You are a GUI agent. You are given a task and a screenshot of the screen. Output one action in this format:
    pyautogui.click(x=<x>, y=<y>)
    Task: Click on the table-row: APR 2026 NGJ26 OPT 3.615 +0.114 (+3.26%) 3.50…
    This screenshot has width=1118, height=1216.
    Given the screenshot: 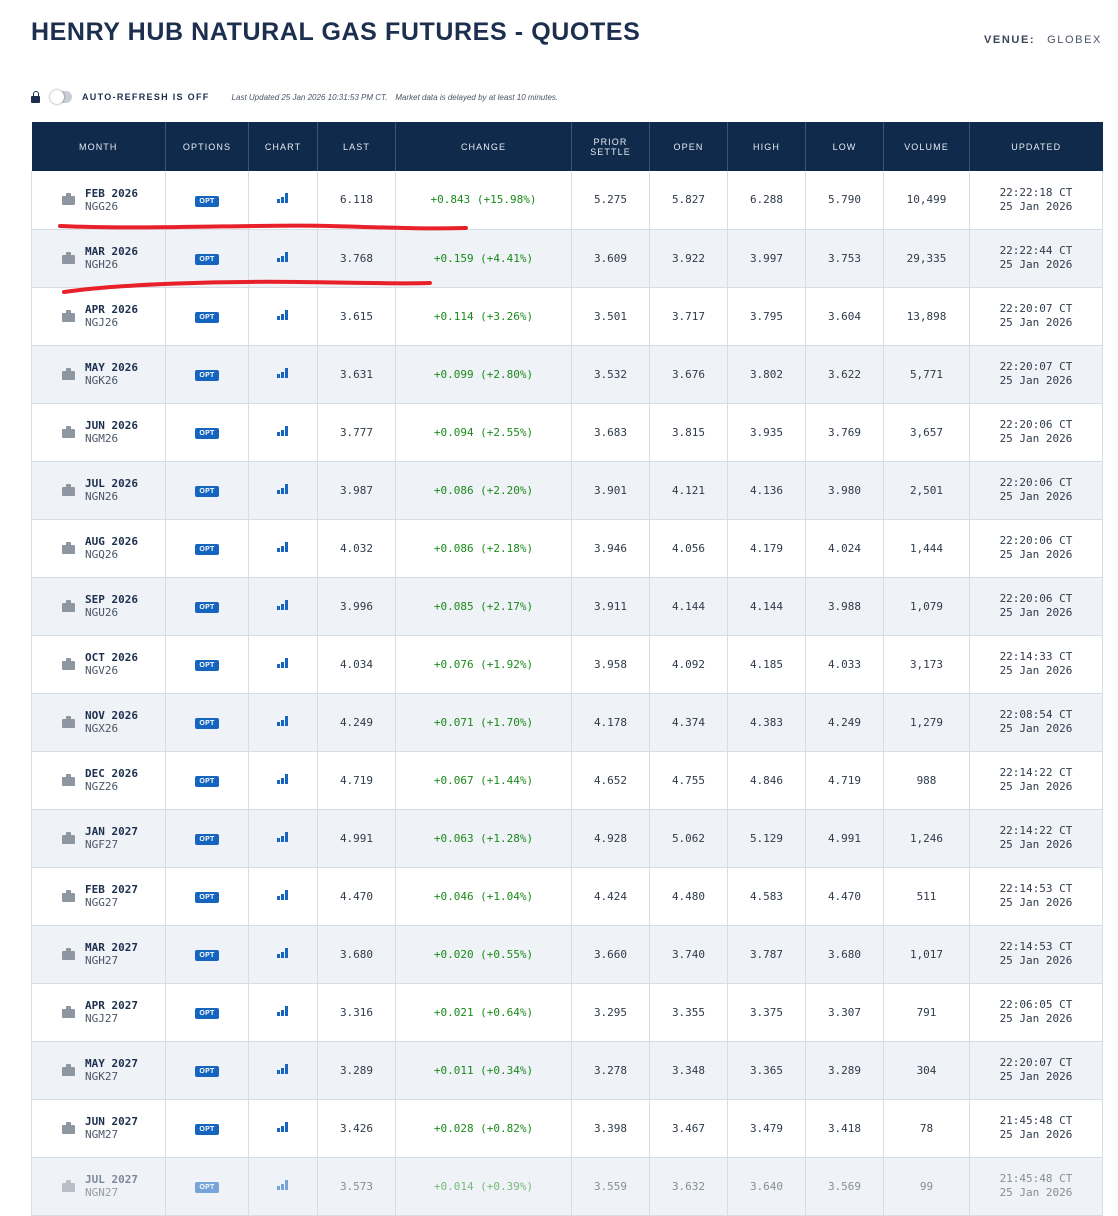 What is the action you would take?
    pyautogui.click(x=567, y=316)
    